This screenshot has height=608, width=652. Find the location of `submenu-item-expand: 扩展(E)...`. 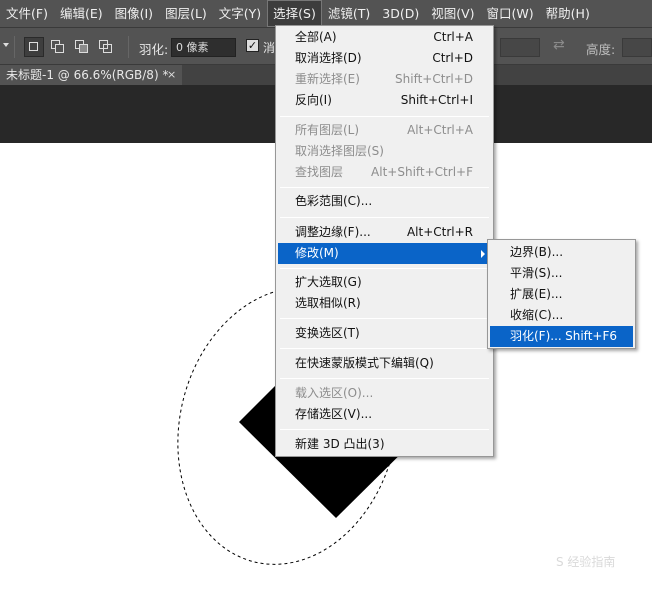

submenu-item-expand: 扩展(E)... is located at coordinates (561, 294).